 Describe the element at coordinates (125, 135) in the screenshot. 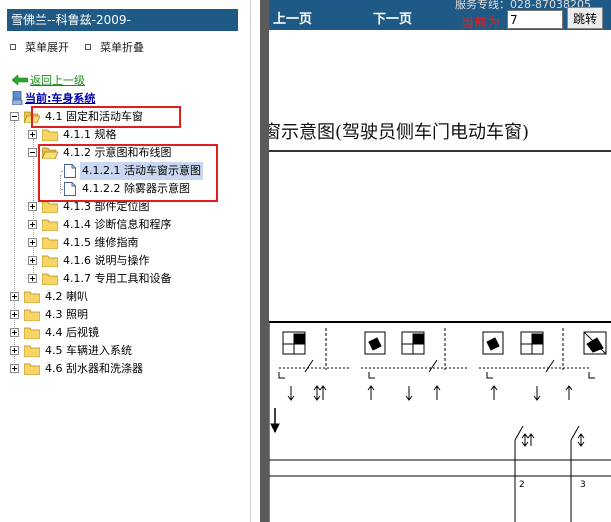

I see `tree-item: 4.1.1 规格` at that location.